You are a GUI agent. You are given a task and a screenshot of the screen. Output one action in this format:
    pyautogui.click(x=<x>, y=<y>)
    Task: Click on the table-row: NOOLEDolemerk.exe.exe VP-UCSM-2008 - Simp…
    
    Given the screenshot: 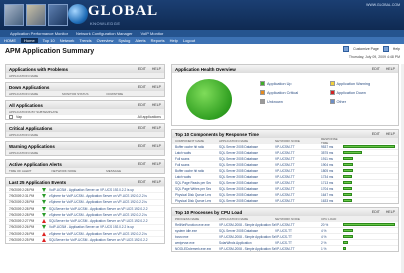 What is the action you would take?
    pyautogui.click(x=285, y=248)
    